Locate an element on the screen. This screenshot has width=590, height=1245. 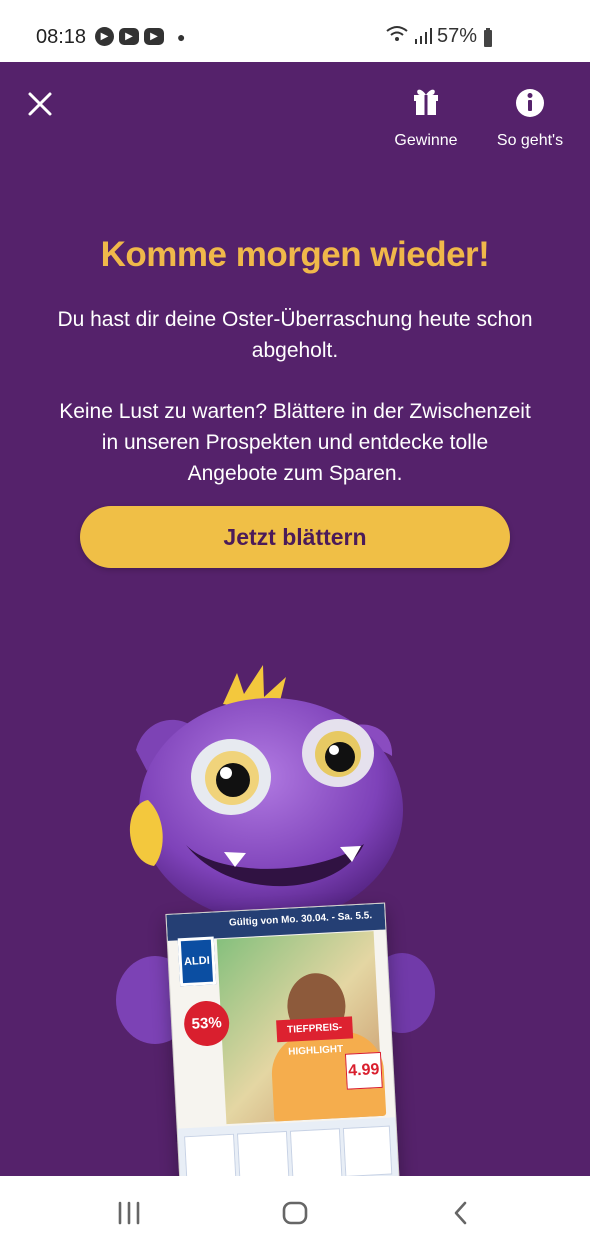
battery-icon is located at coordinates (488, 37).